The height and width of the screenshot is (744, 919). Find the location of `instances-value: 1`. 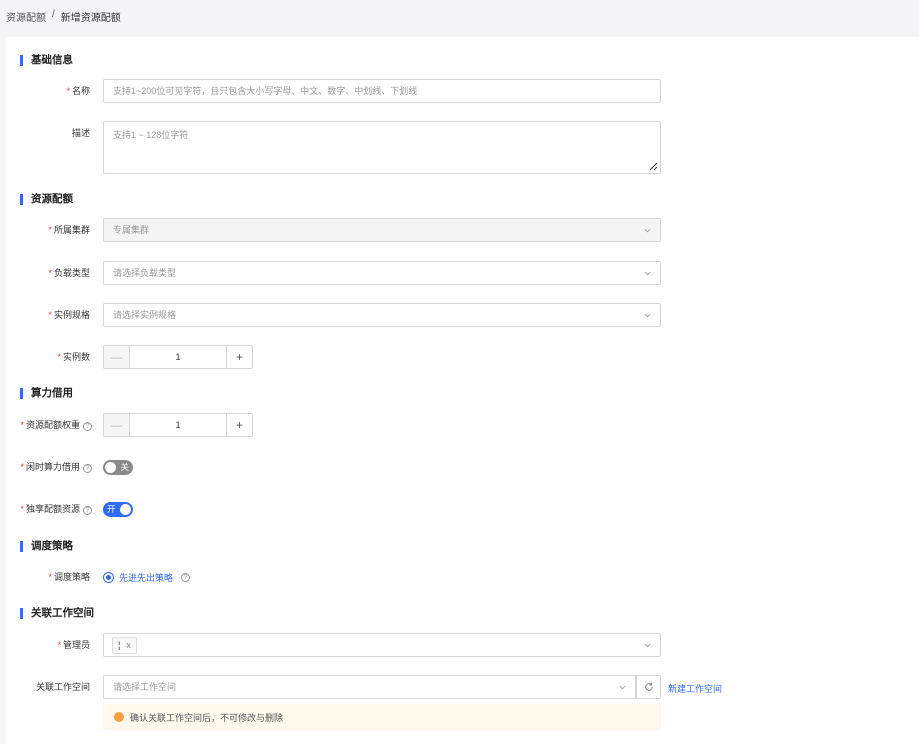

instances-value: 1 is located at coordinates (178, 357).